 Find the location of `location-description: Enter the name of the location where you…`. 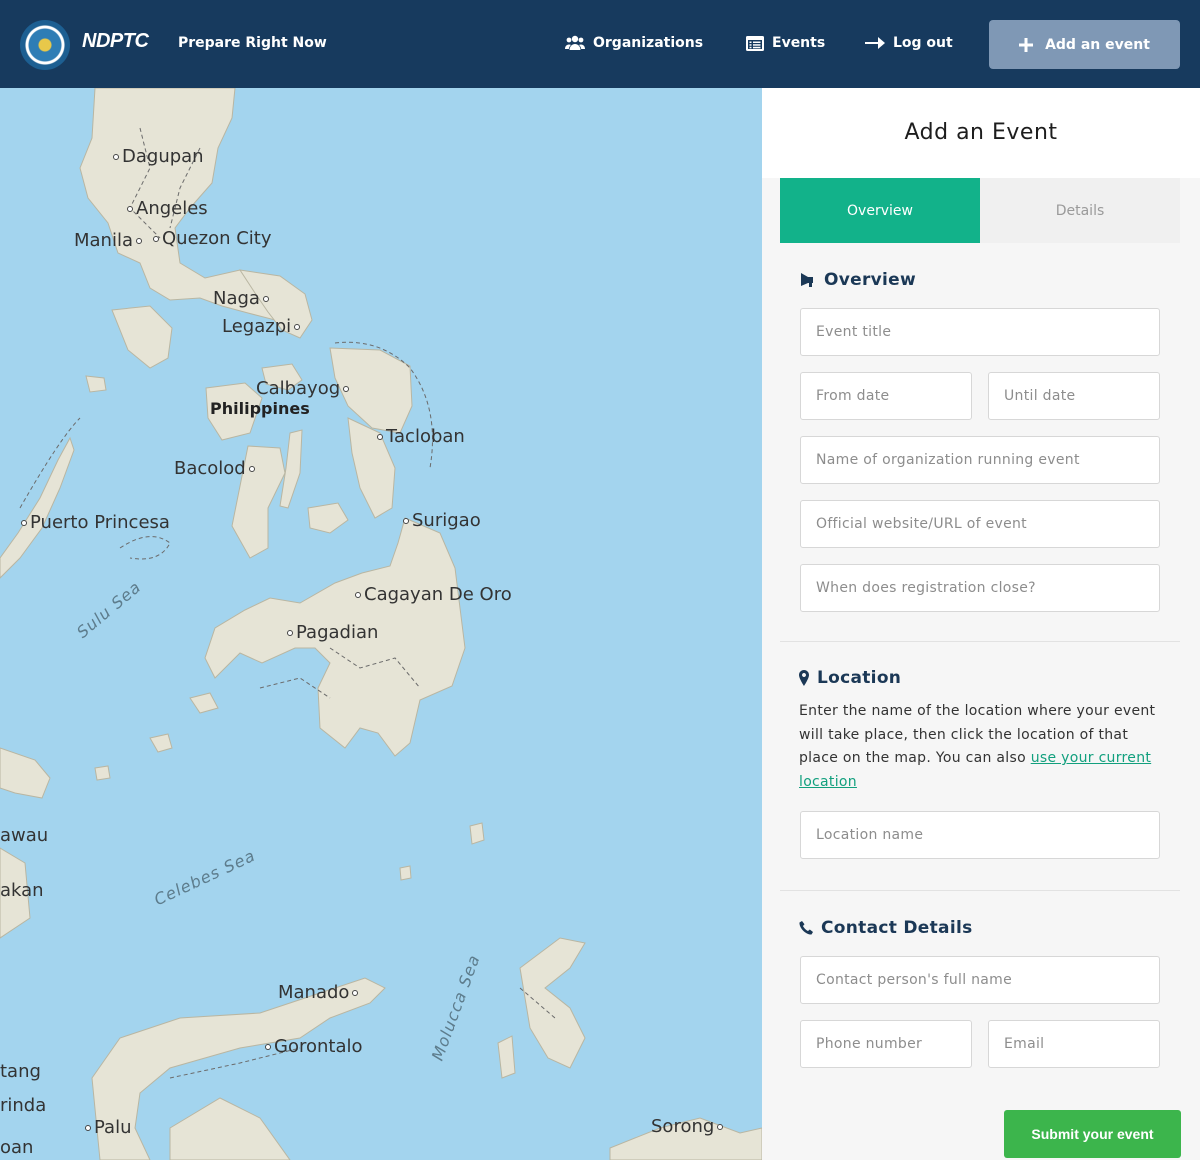

location-description: Enter the name of the location where you… is located at coordinates (981, 747).